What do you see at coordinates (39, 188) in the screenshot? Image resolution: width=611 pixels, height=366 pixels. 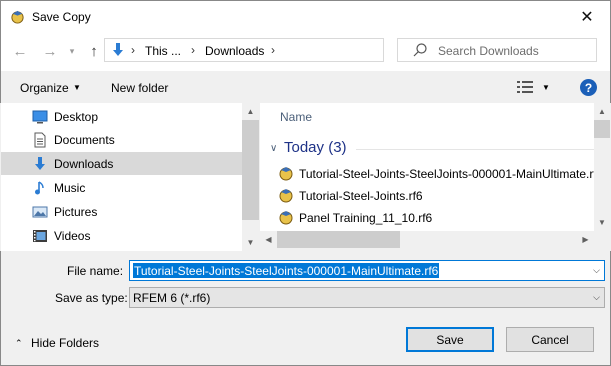 I see `music-icon` at bounding box center [39, 188].